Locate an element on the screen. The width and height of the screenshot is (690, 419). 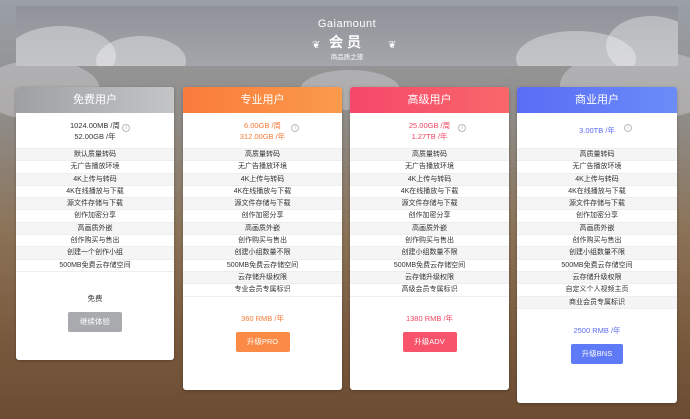
plan-title: 高级用户 is located at coordinates (429, 100).